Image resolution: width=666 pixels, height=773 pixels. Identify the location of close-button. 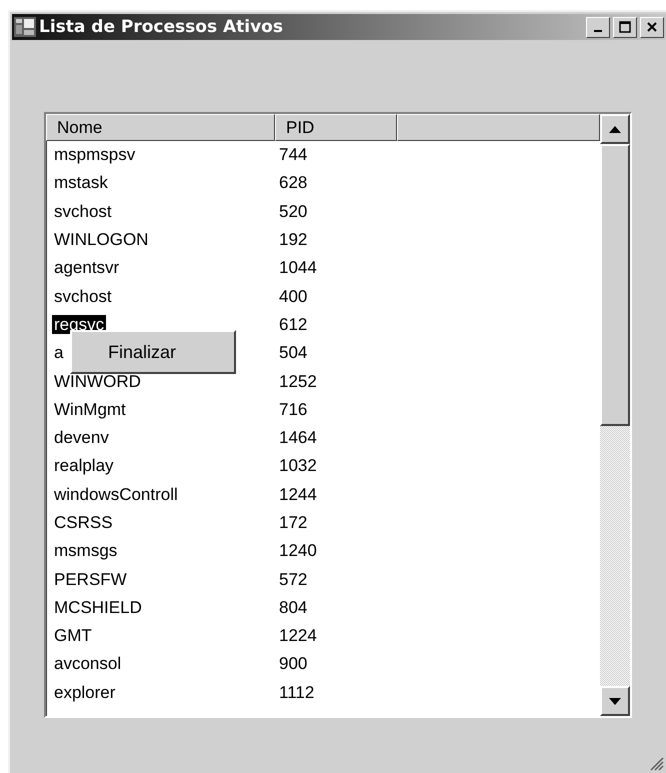
(652, 27).